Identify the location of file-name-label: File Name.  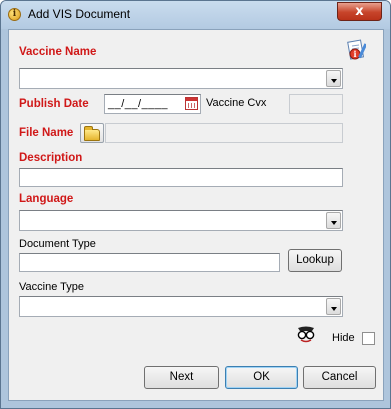
(46, 133).